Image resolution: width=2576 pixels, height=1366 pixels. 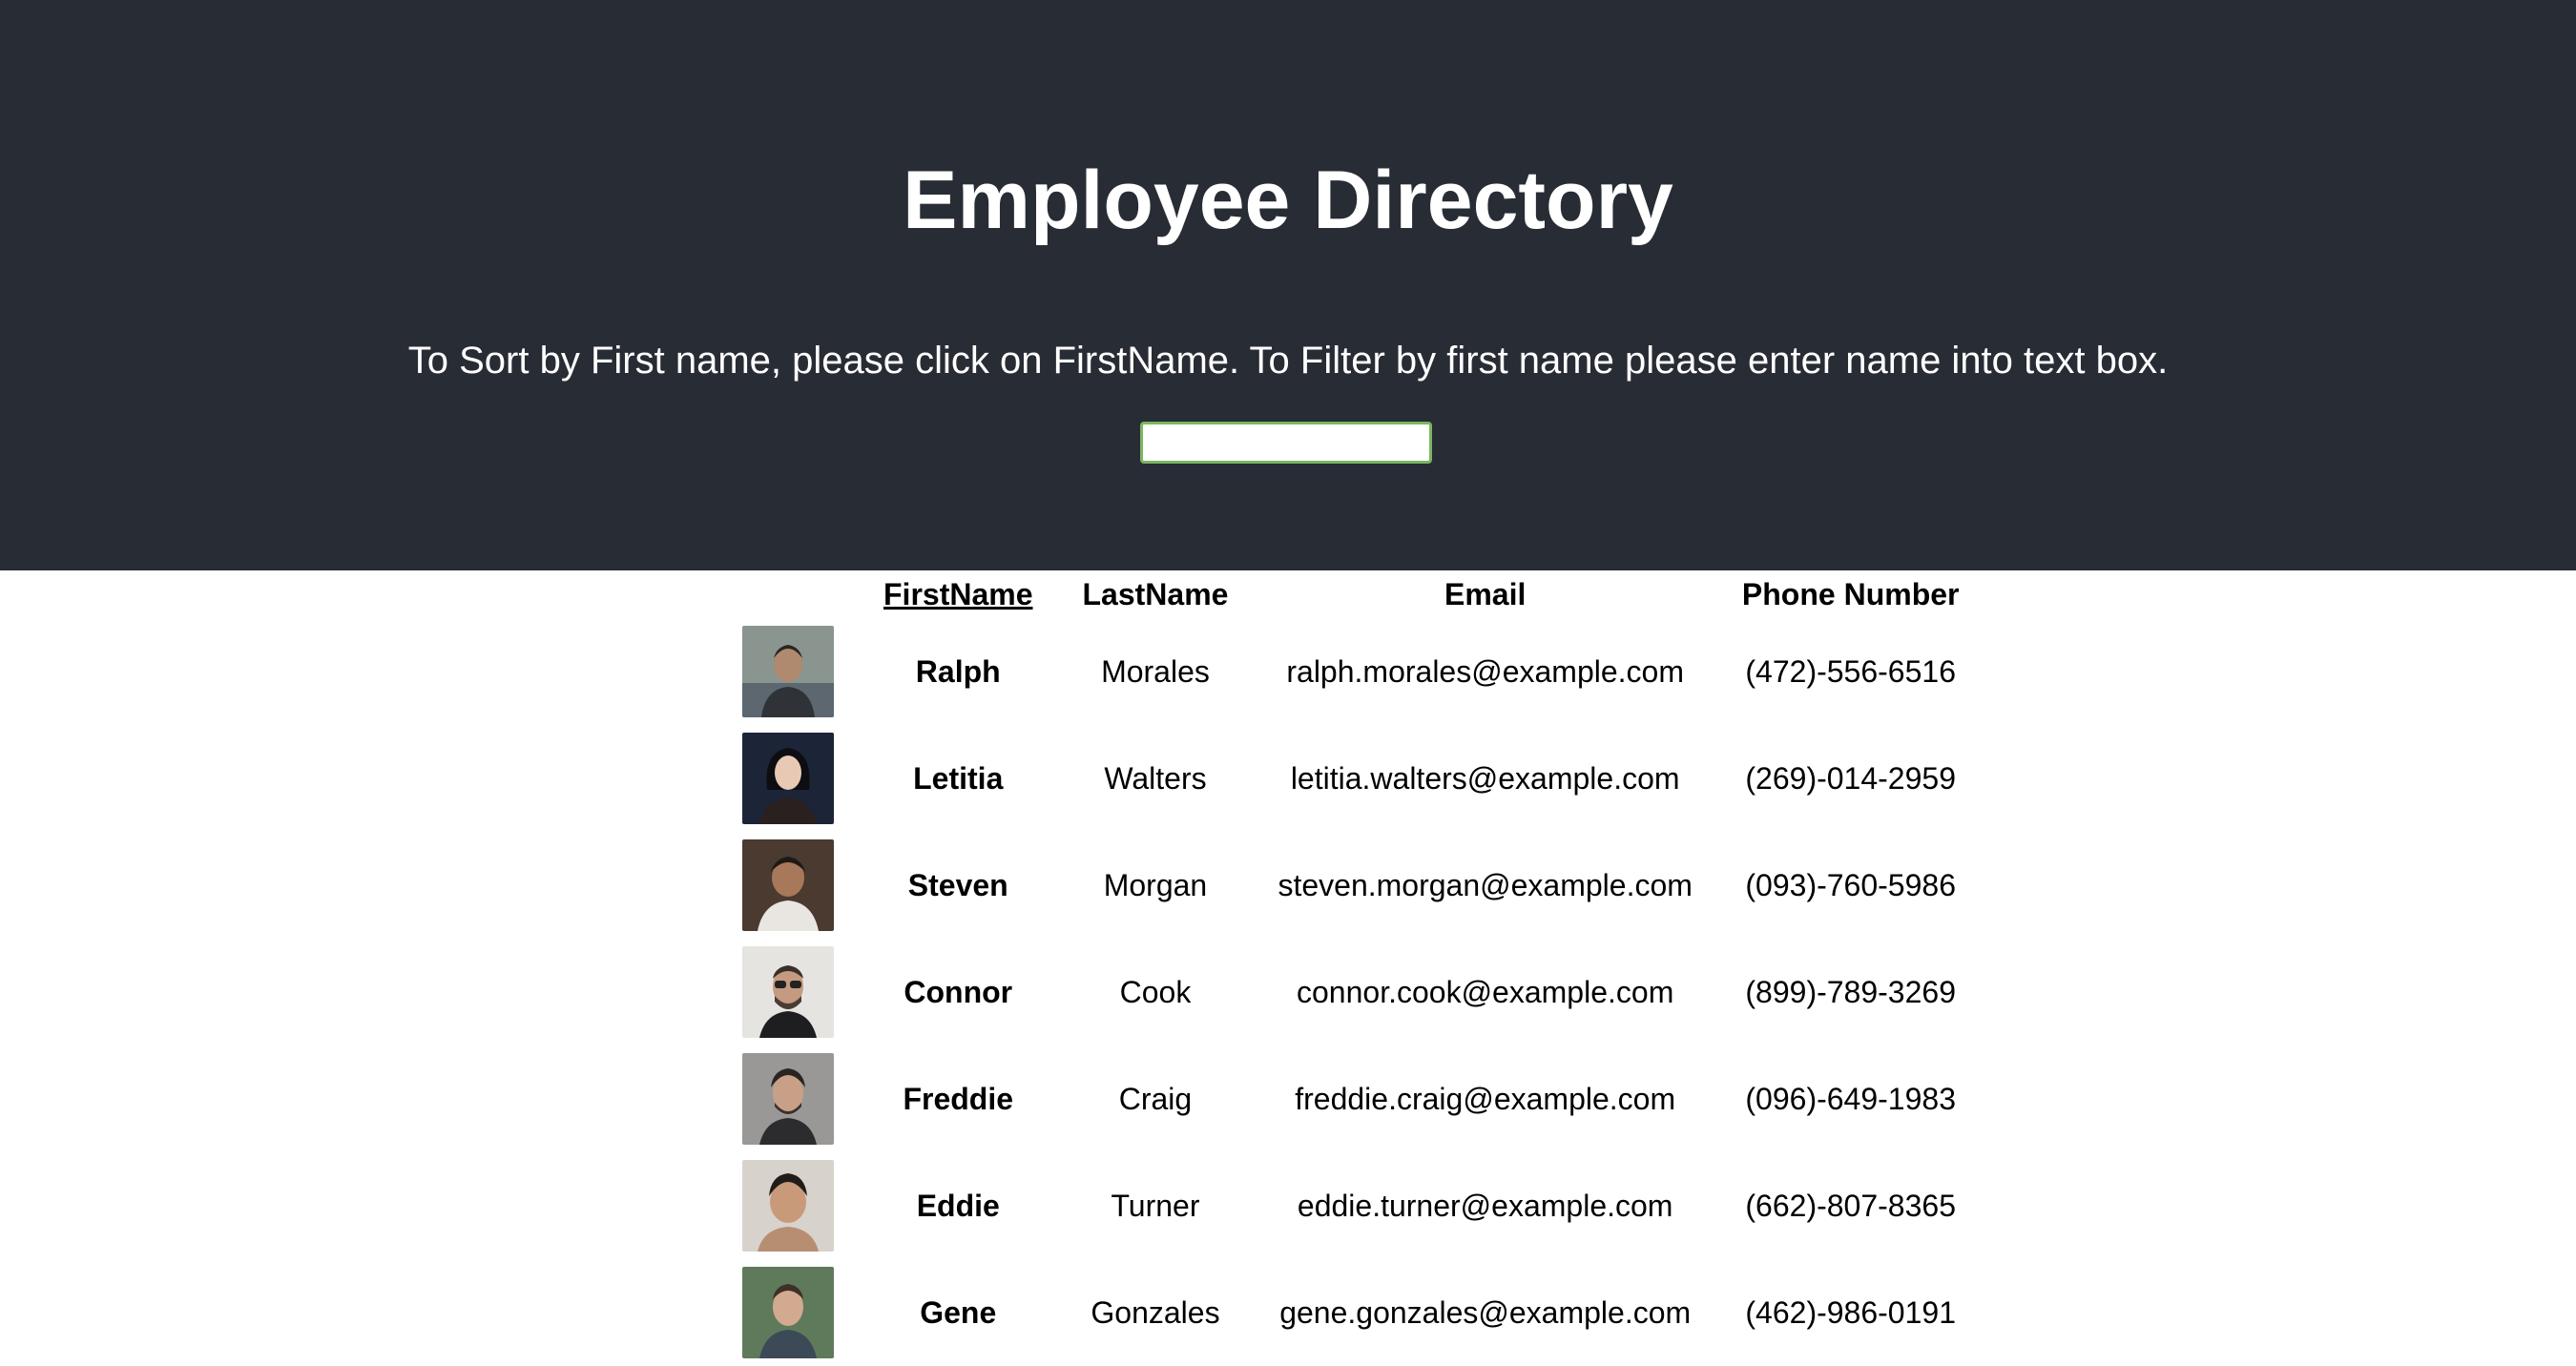 I want to click on first-name-cell: Eddie, so click(x=958, y=1205).